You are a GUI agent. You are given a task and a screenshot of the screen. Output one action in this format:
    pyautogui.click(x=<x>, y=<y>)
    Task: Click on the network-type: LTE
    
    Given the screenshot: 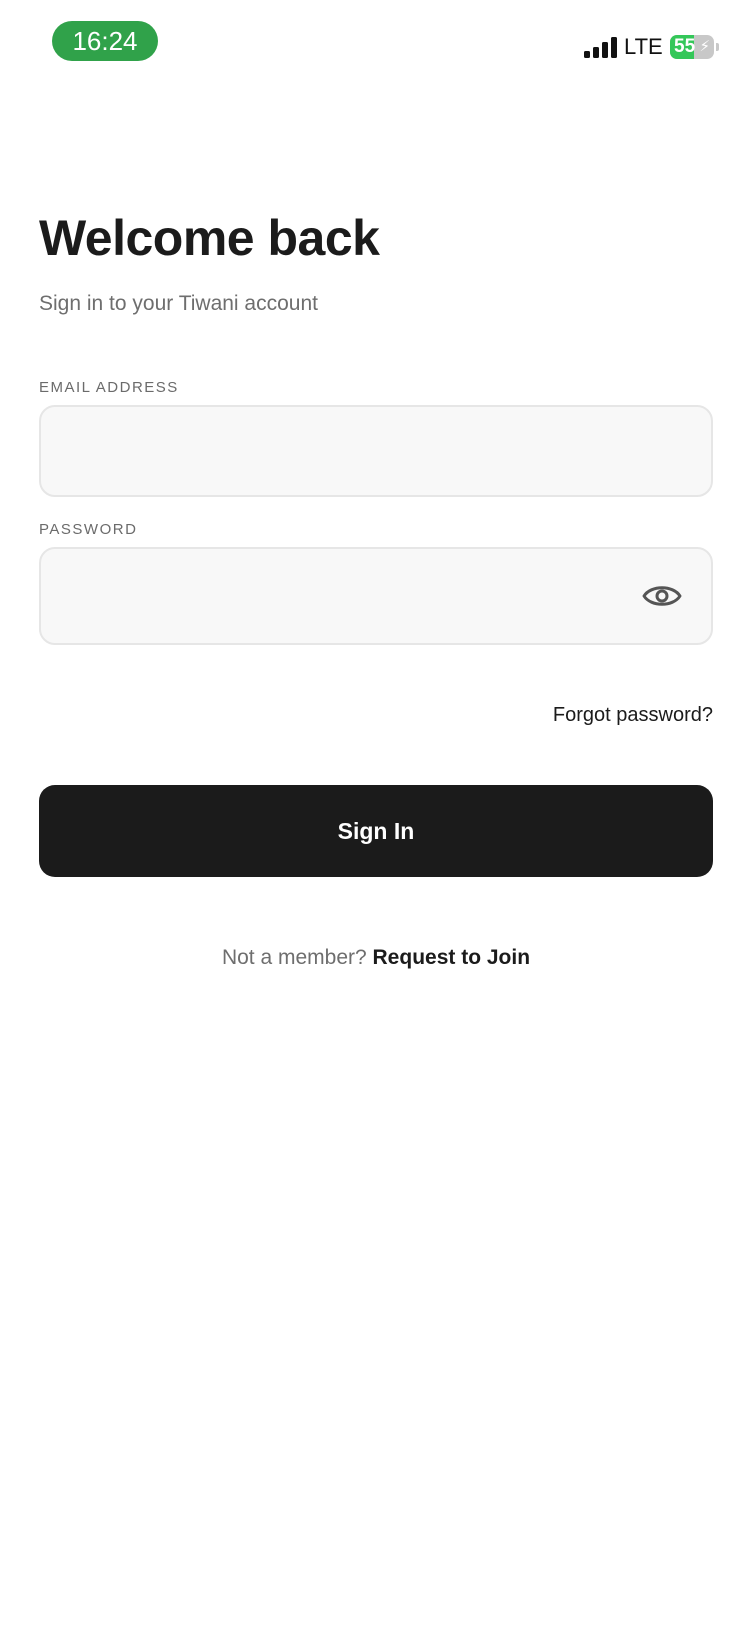 What is the action you would take?
    pyautogui.click(x=643, y=46)
    